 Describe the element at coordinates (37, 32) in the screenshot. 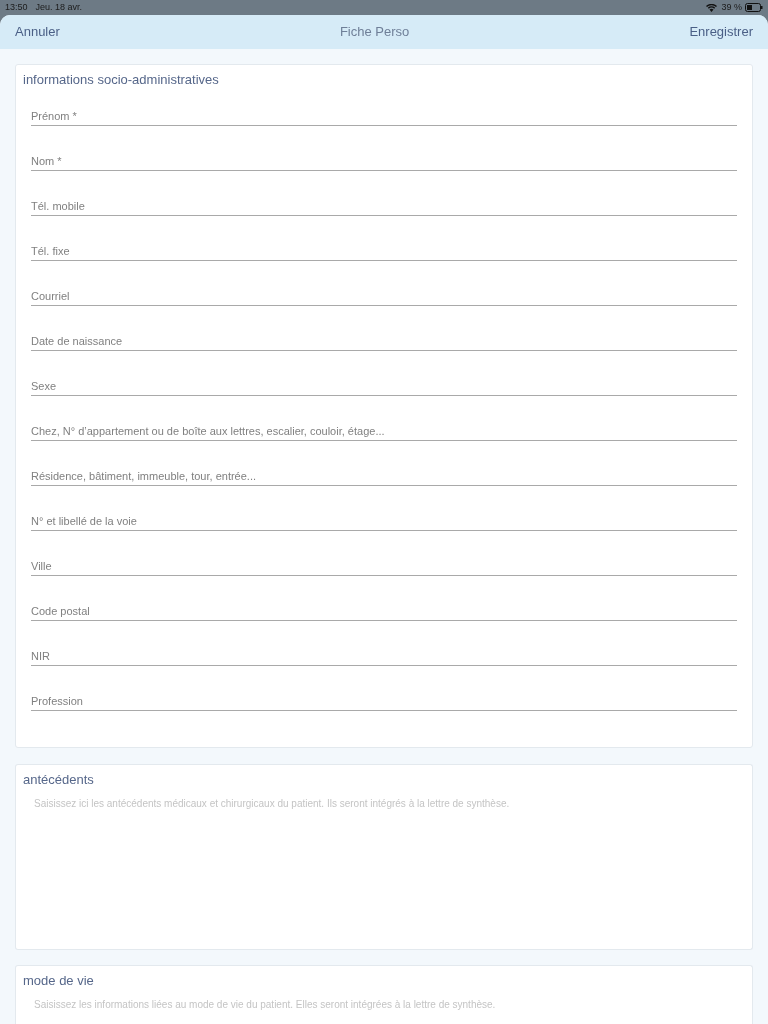

I see `cancel-button: Annuler` at that location.